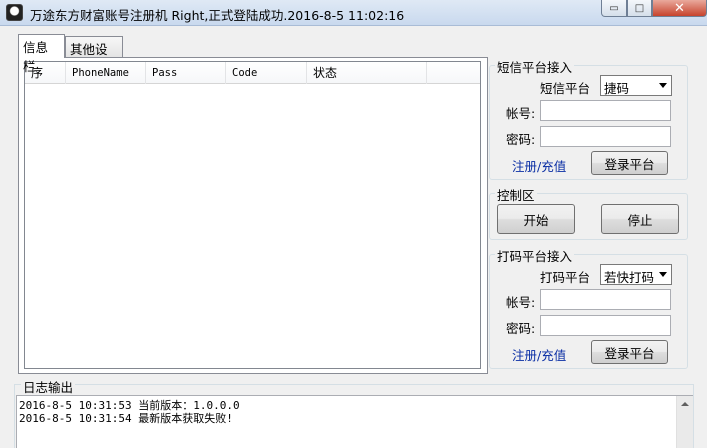 The height and width of the screenshot is (448, 707). What do you see at coordinates (535, 66) in the screenshot?
I see `sms-platform-title: 短信平台接入` at bounding box center [535, 66].